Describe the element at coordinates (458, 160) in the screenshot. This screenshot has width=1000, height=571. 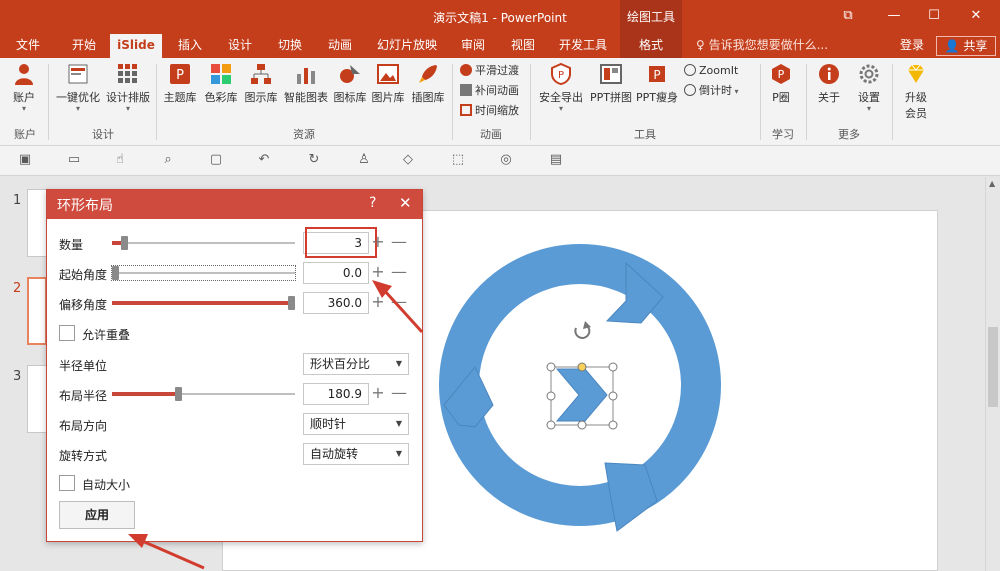
I see `group-icon: ⬚` at that location.